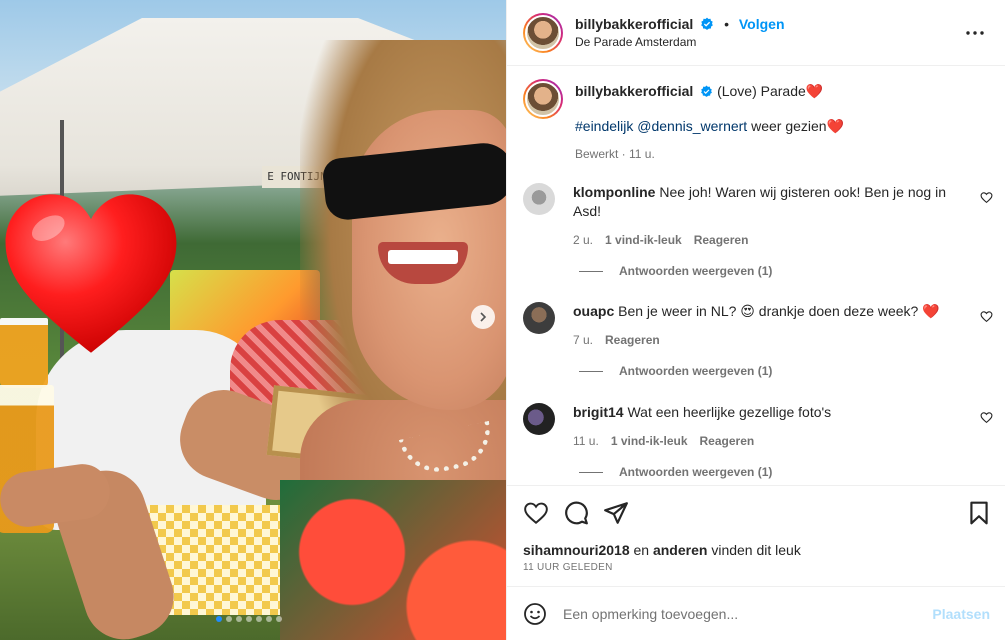  What do you see at coordinates (393, 560) in the screenshot?
I see `floral-dress` at bounding box center [393, 560].